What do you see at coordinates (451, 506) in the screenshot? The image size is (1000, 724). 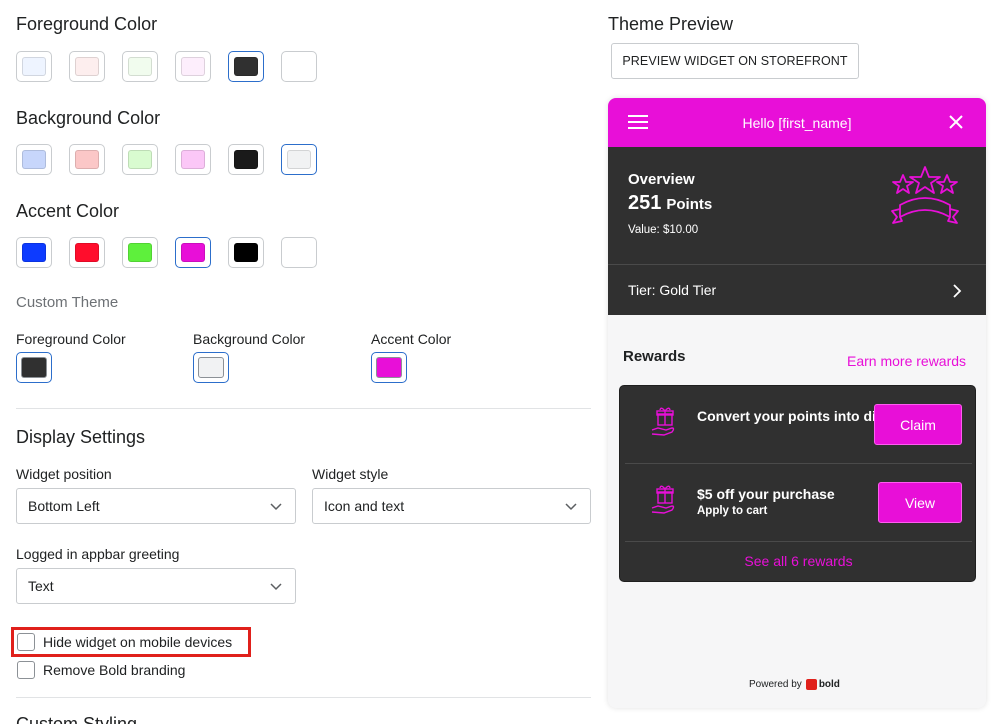 I see `widget-style-select: Icon and text` at bounding box center [451, 506].